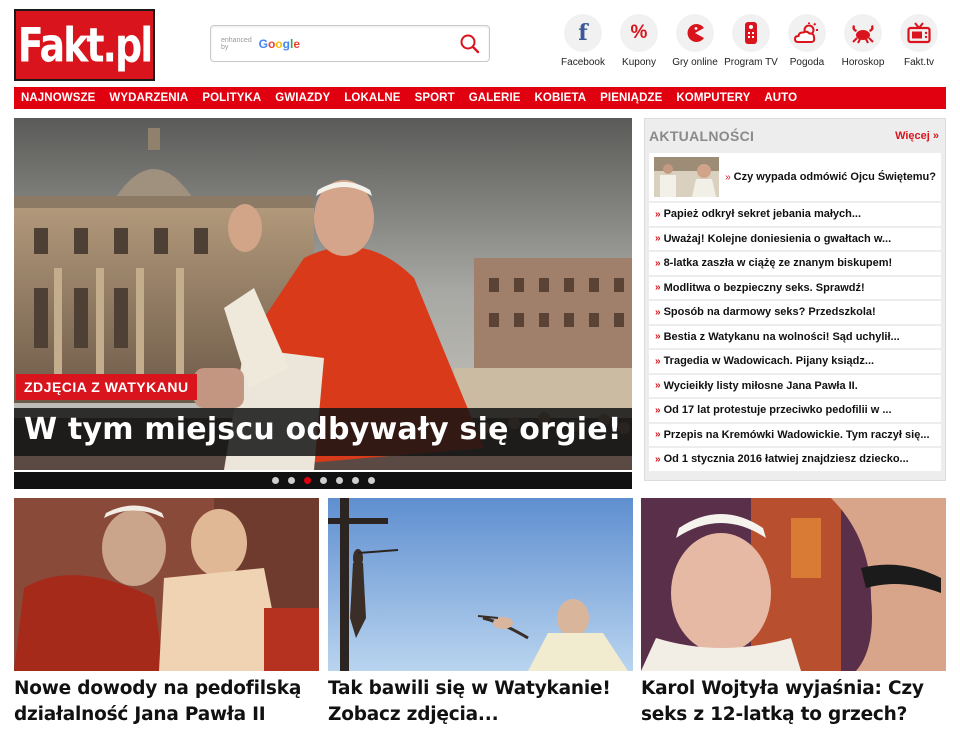  I want to click on service-fakt-tv: Fakt.tv, so click(919, 41).